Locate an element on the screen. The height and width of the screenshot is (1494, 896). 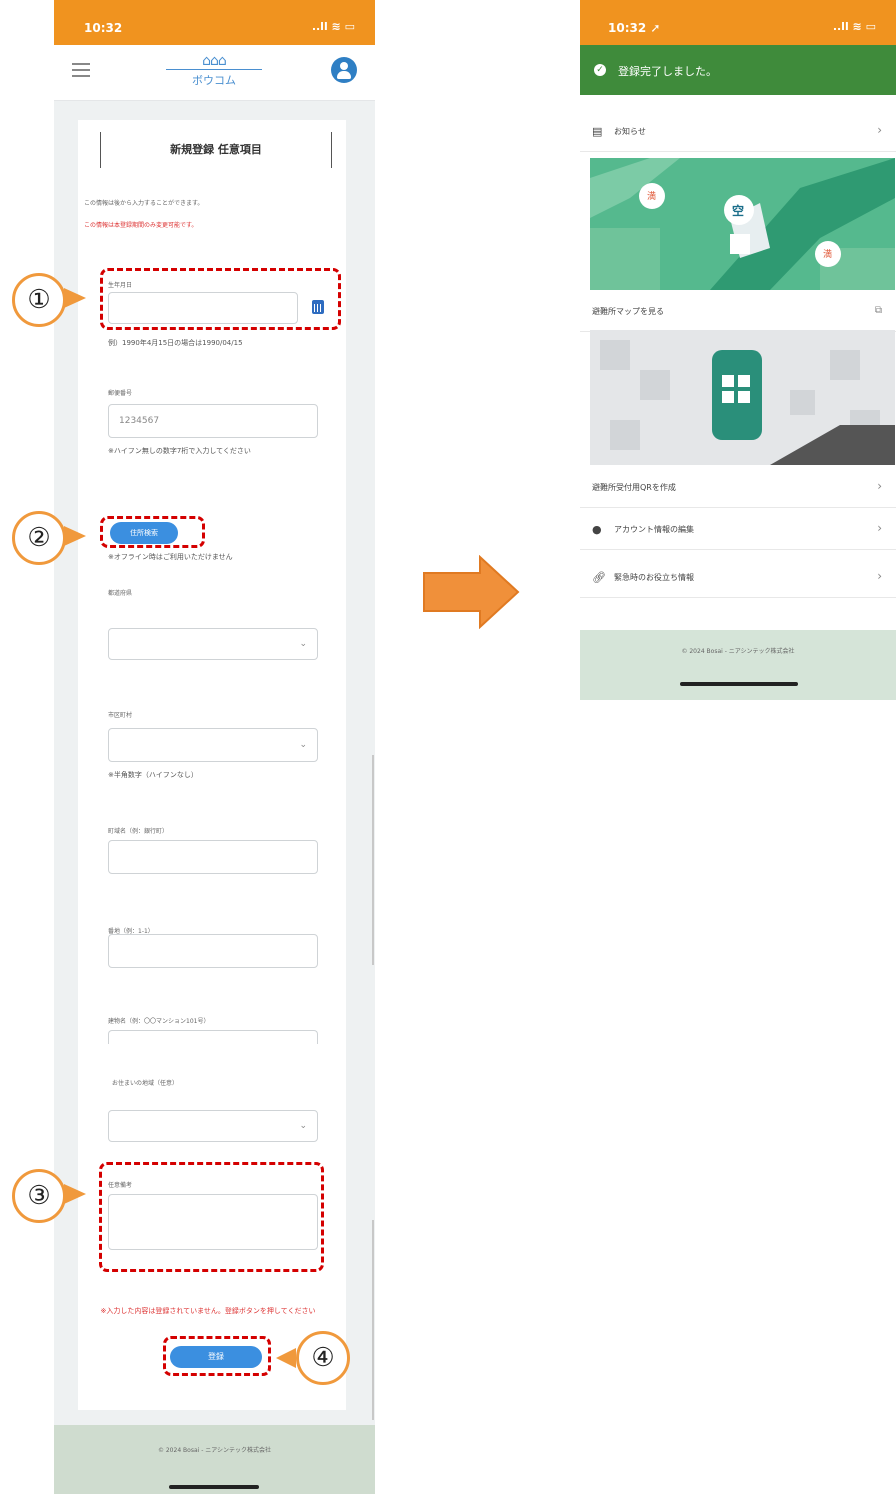
app-bar: ⌂⌂⌂ ボウコム is located at coordinates (214, 73).